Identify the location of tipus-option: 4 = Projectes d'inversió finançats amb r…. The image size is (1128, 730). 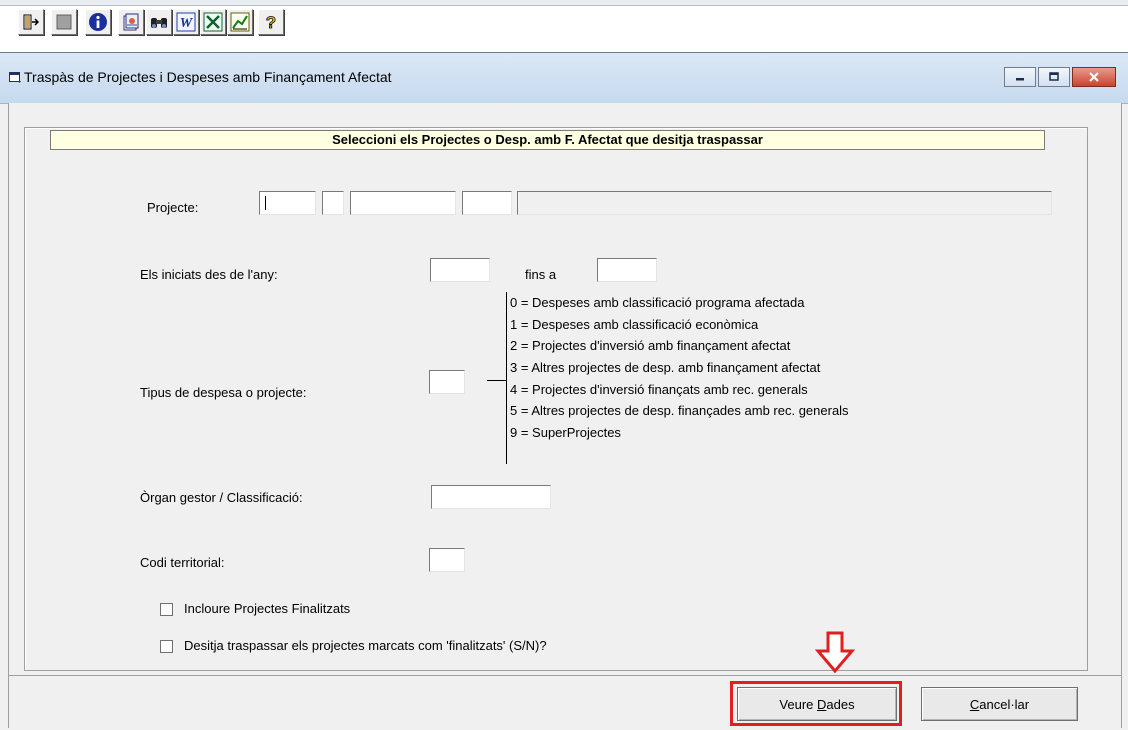
(659, 389).